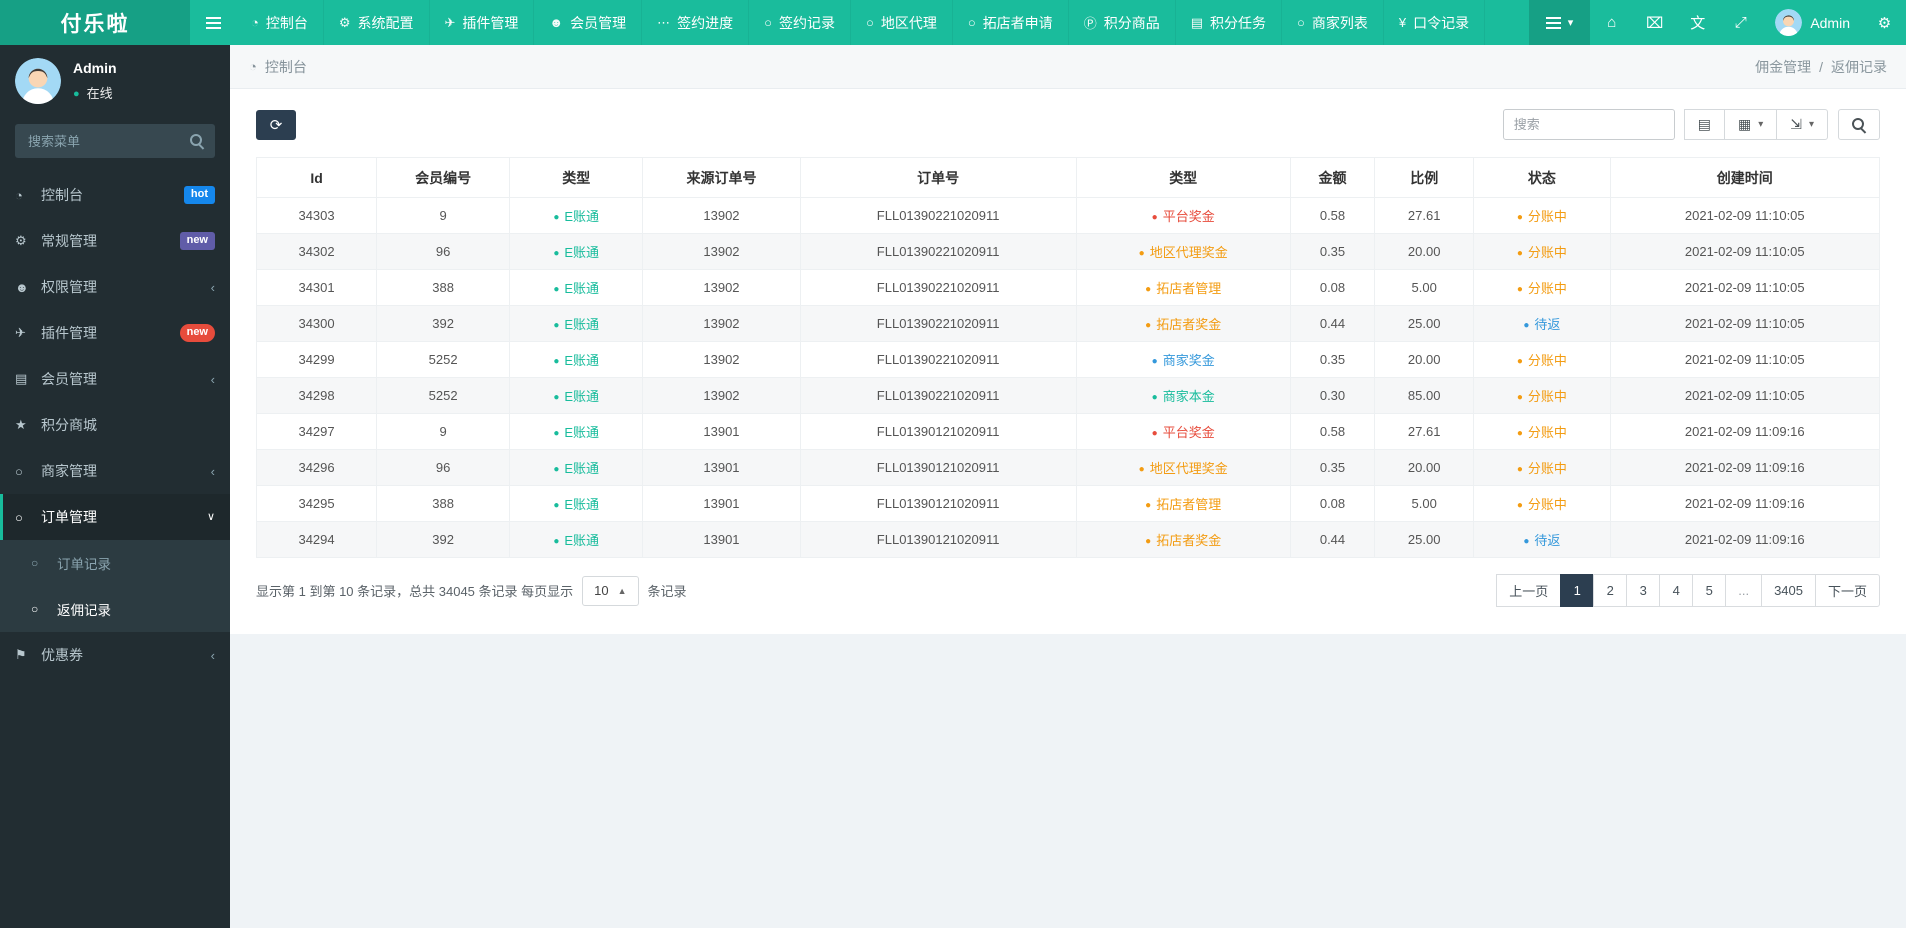 The width and height of the screenshot is (1906, 928). What do you see at coordinates (213, 22) in the screenshot?
I see `sidebar-toggle-button` at bounding box center [213, 22].